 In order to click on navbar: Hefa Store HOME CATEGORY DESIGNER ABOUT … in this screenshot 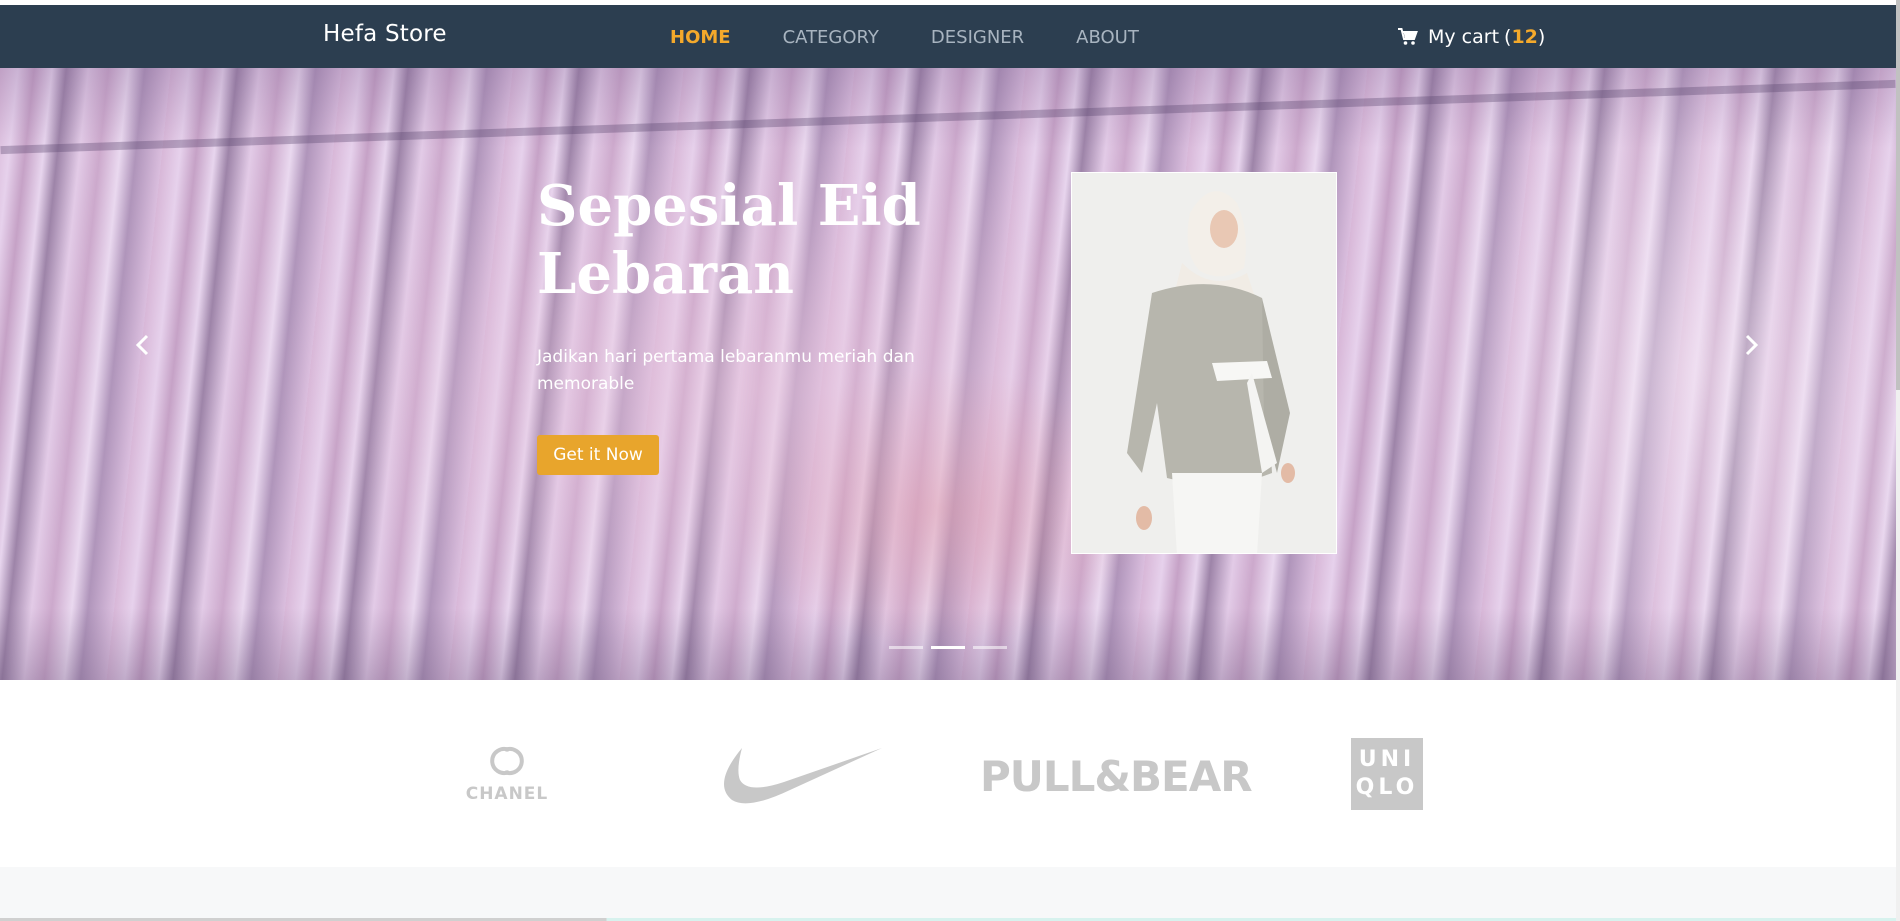, I will do `click(948, 36)`.